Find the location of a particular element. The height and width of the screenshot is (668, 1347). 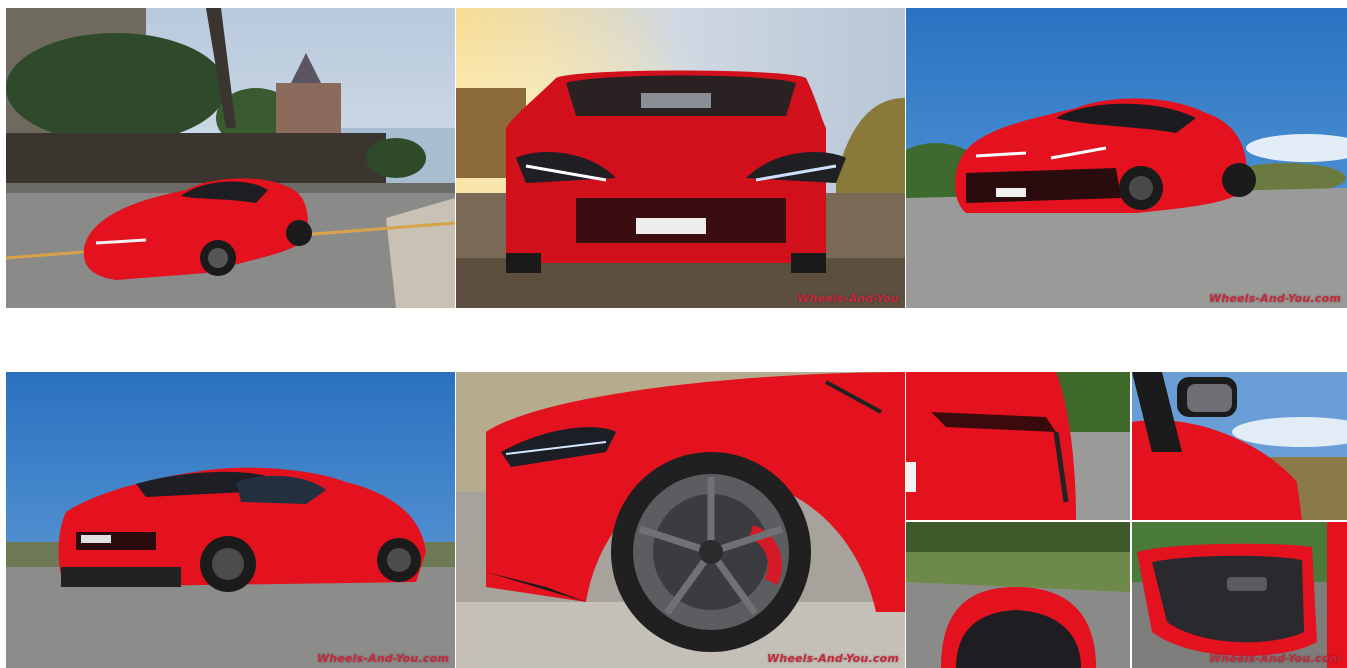

car-photo-wheel-closeup is located at coordinates (680, 520).